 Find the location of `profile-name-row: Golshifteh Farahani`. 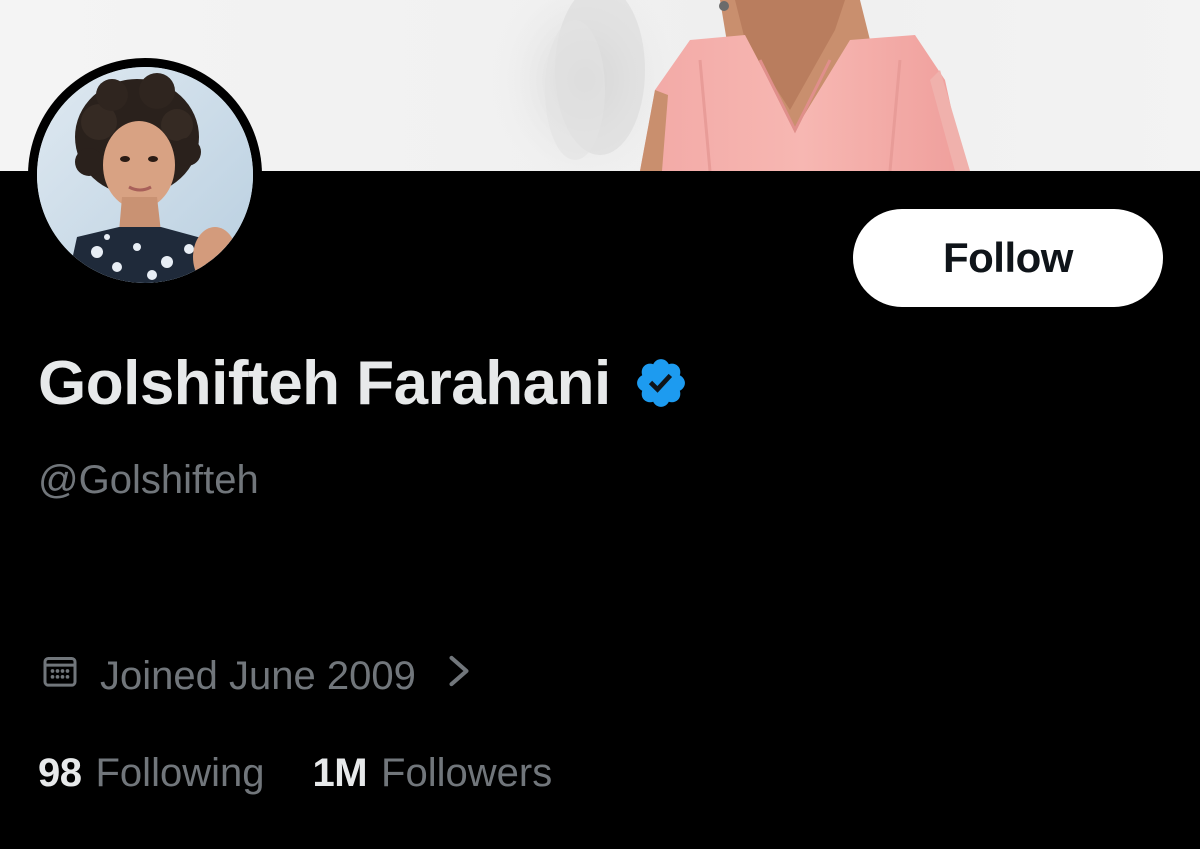

profile-name-row: Golshifteh Farahani is located at coordinates (363, 383).